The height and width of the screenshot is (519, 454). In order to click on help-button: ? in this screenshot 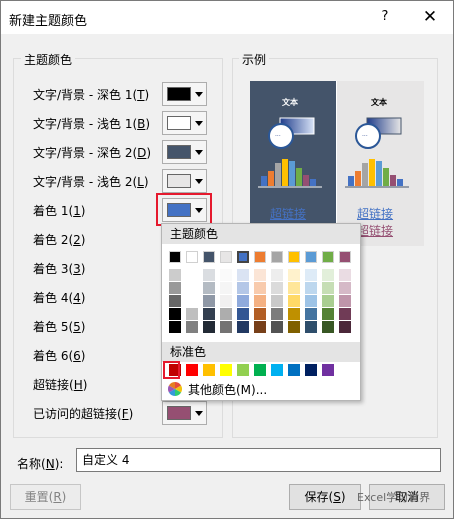, I will do `click(385, 17)`.